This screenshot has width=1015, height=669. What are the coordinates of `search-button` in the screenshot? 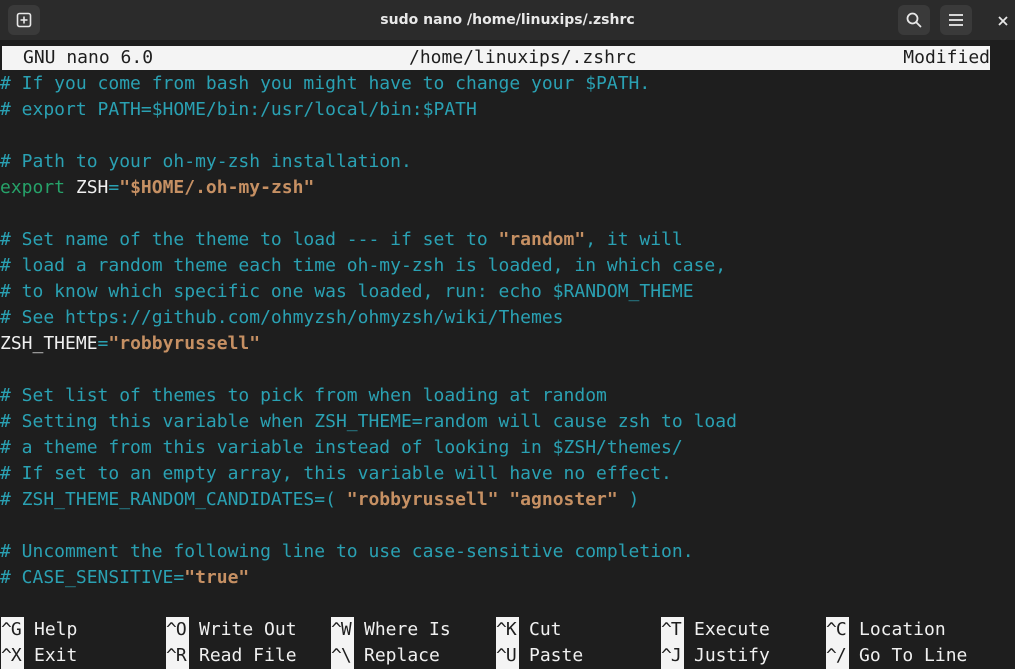 It's located at (914, 20).